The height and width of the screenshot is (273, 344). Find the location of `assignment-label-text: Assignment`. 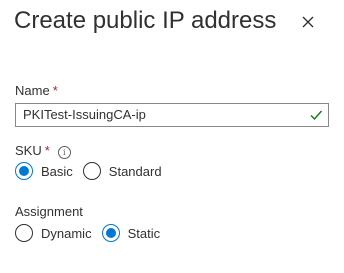

assignment-label-text: Assignment is located at coordinates (49, 211).